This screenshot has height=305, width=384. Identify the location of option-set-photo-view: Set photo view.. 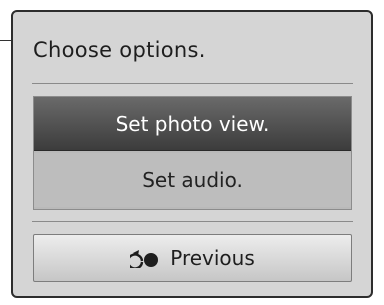
(192, 124).